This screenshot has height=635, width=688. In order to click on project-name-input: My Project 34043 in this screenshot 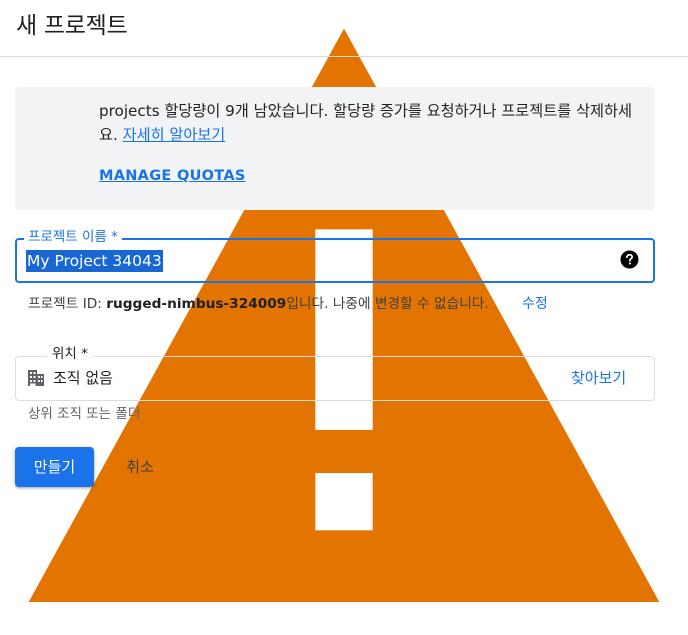, I will do `click(94, 261)`.